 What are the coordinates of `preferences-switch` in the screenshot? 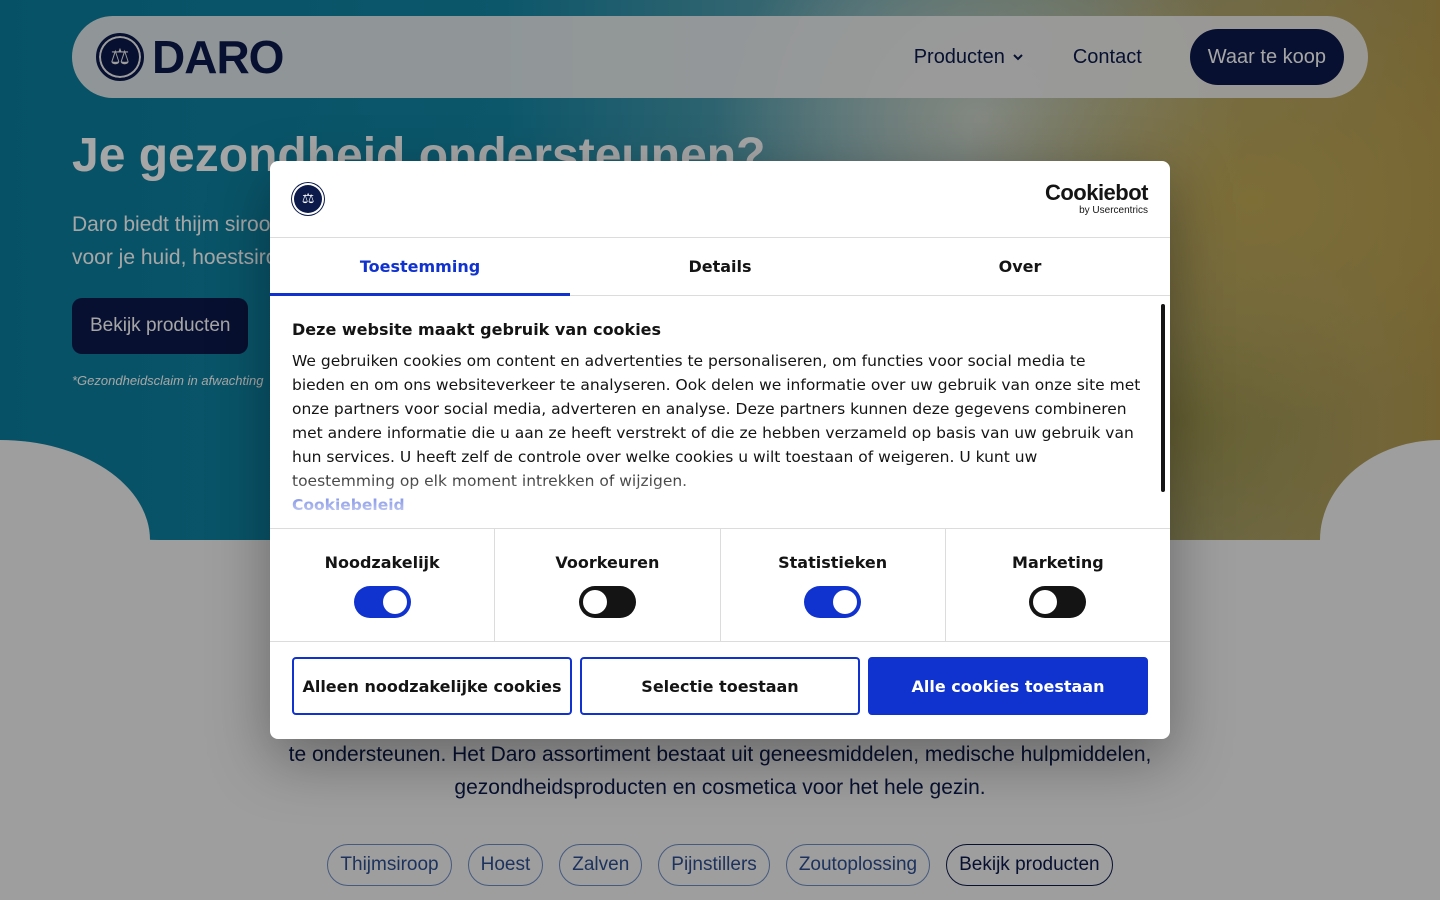 It's located at (607, 601).